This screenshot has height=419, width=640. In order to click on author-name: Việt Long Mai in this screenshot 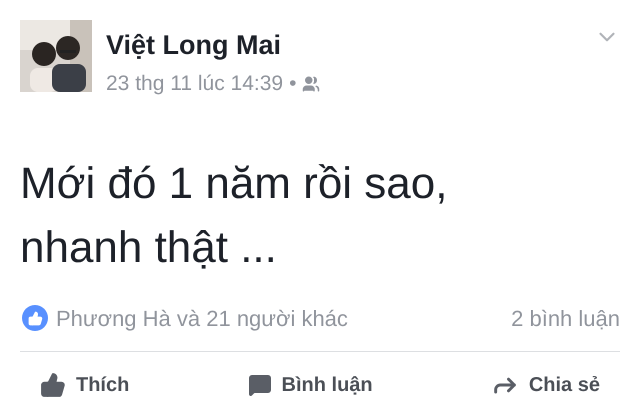, I will do `click(350, 45)`.